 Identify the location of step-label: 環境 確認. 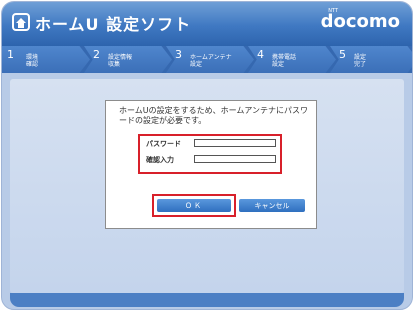
(32, 61).